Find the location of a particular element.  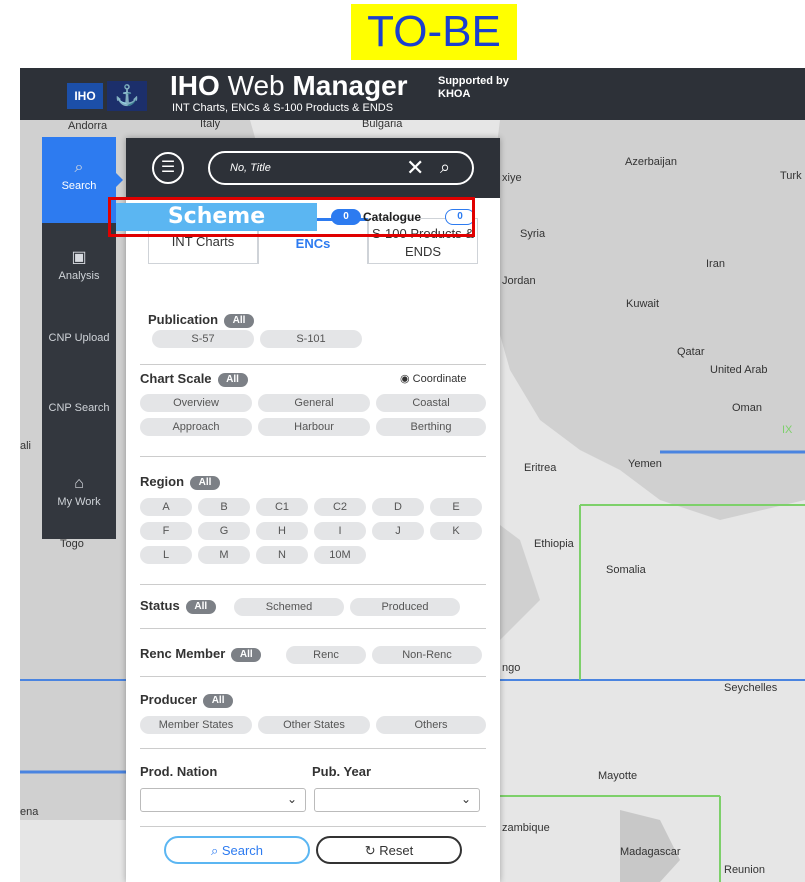

producer-label: Producer All is located at coordinates (187, 700).